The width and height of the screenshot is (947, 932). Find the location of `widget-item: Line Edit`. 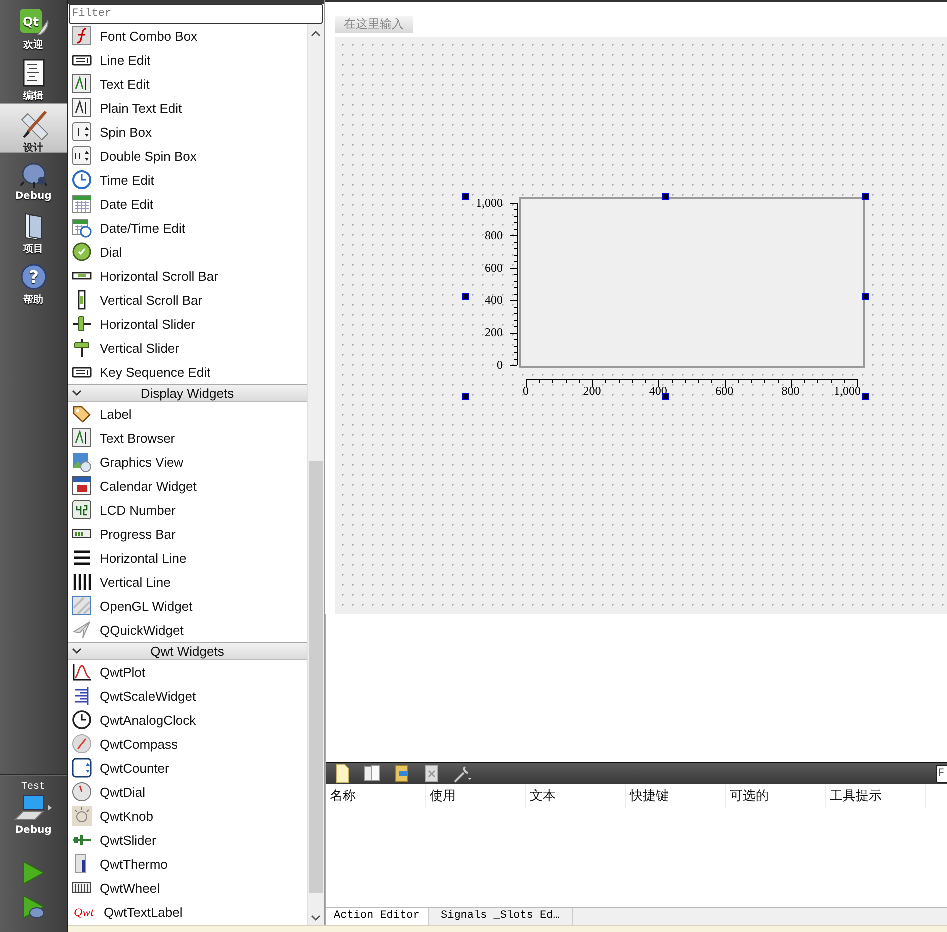

widget-item: Line Edit is located at coordinates (187, 60).